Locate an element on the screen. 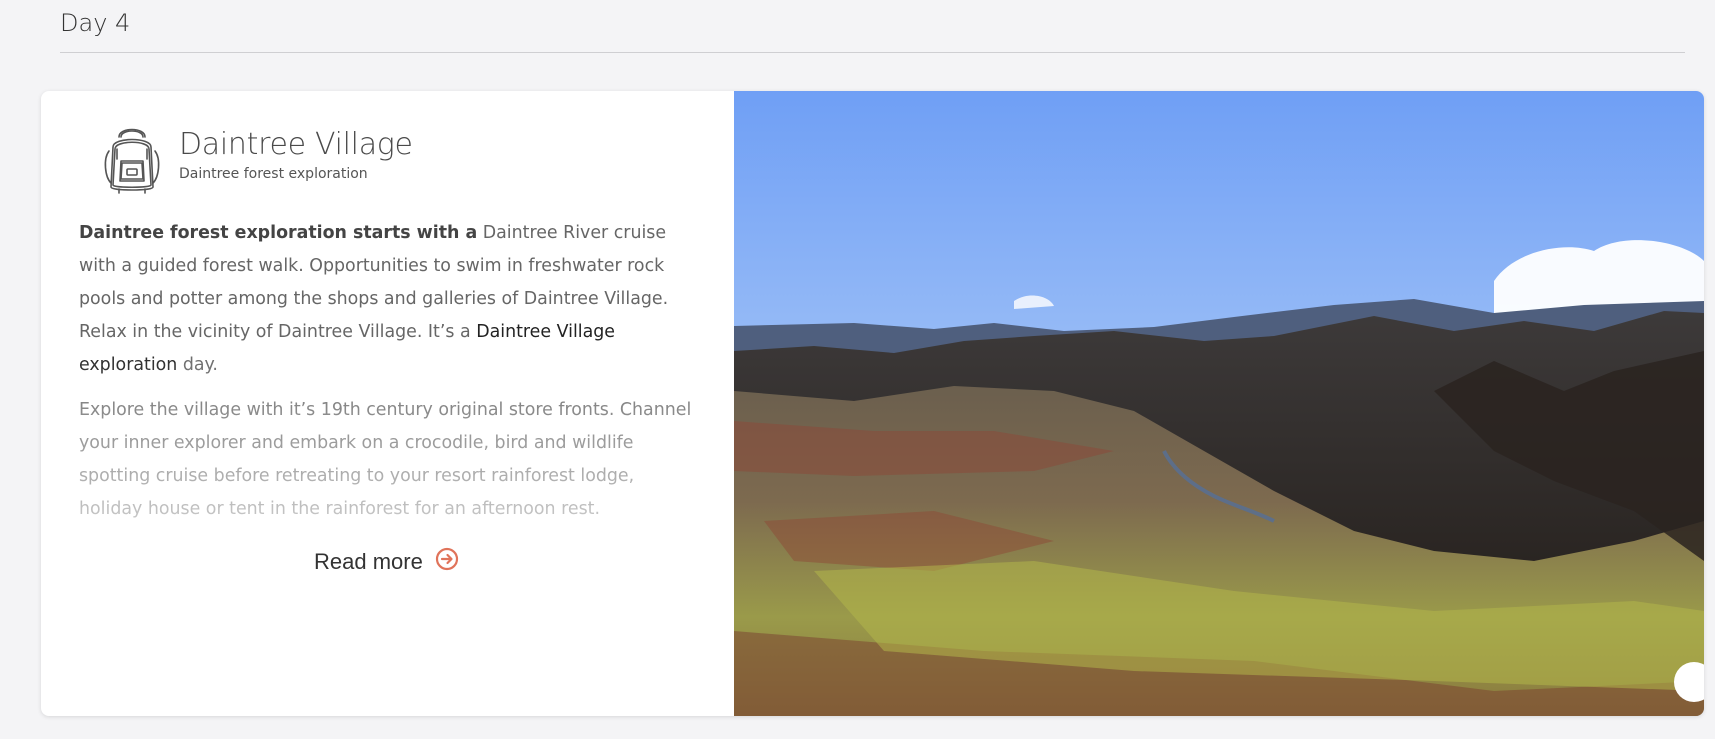 The height and width of the screenshot is (739, 1715). place-subtitle: Daintree forest exploration is located at coordinates (273, 174).